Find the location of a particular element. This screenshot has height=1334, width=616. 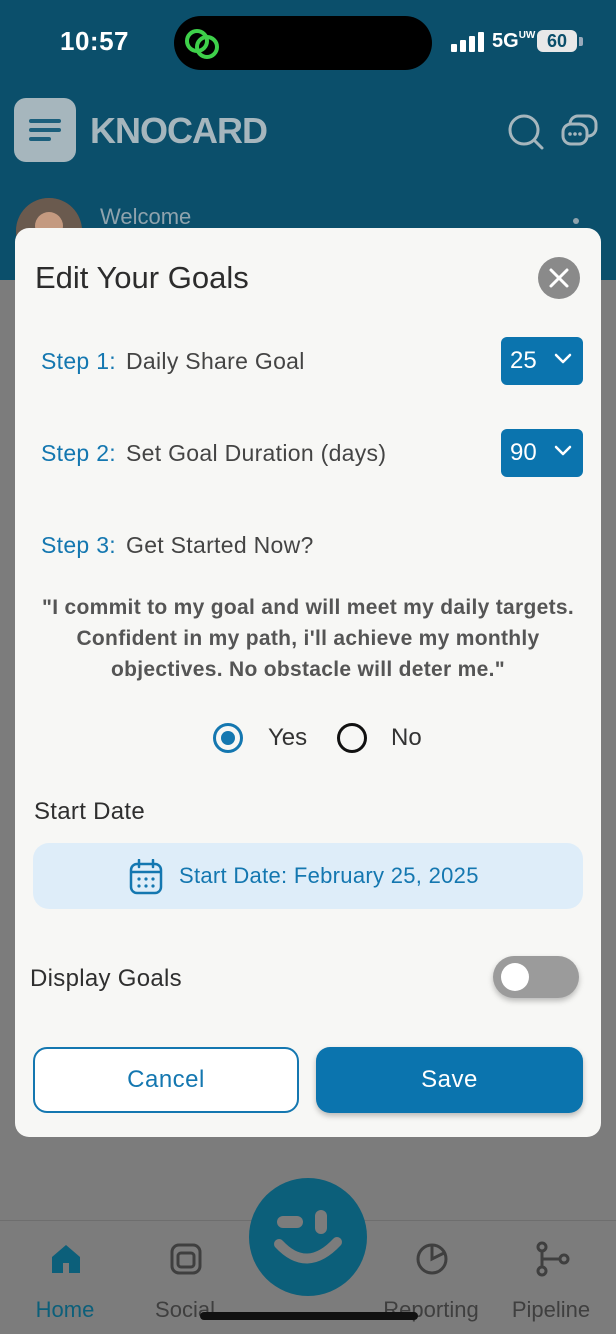

knocard-logo: KNOCARD is located at coordinates (179, 130).